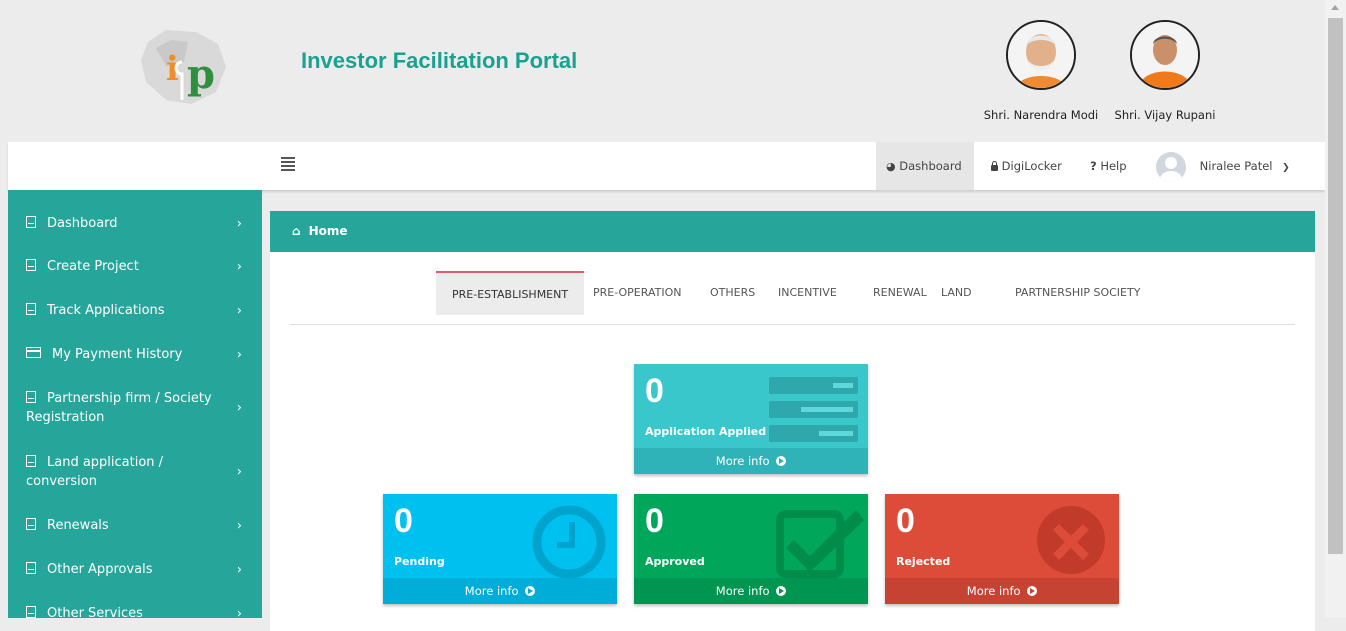 The width and height of the screenshot is (1346, 631). Describe the element at coordinates (135, 613) in the screenshot. I see `sidebar-item-other-services: Other Services ›` at that location.